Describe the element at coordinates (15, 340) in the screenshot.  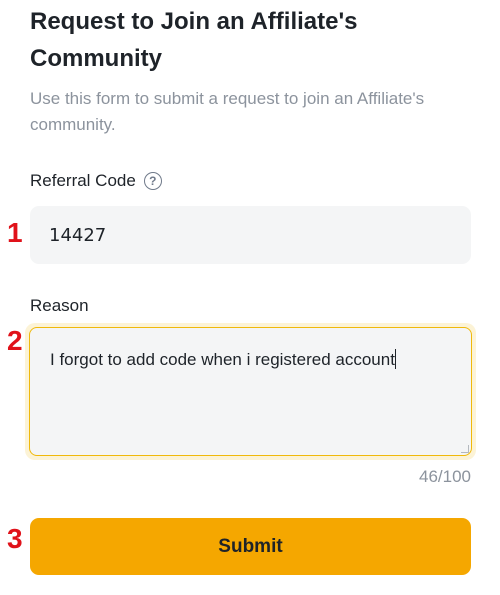
I see `step-marker-2: 2` at that location.